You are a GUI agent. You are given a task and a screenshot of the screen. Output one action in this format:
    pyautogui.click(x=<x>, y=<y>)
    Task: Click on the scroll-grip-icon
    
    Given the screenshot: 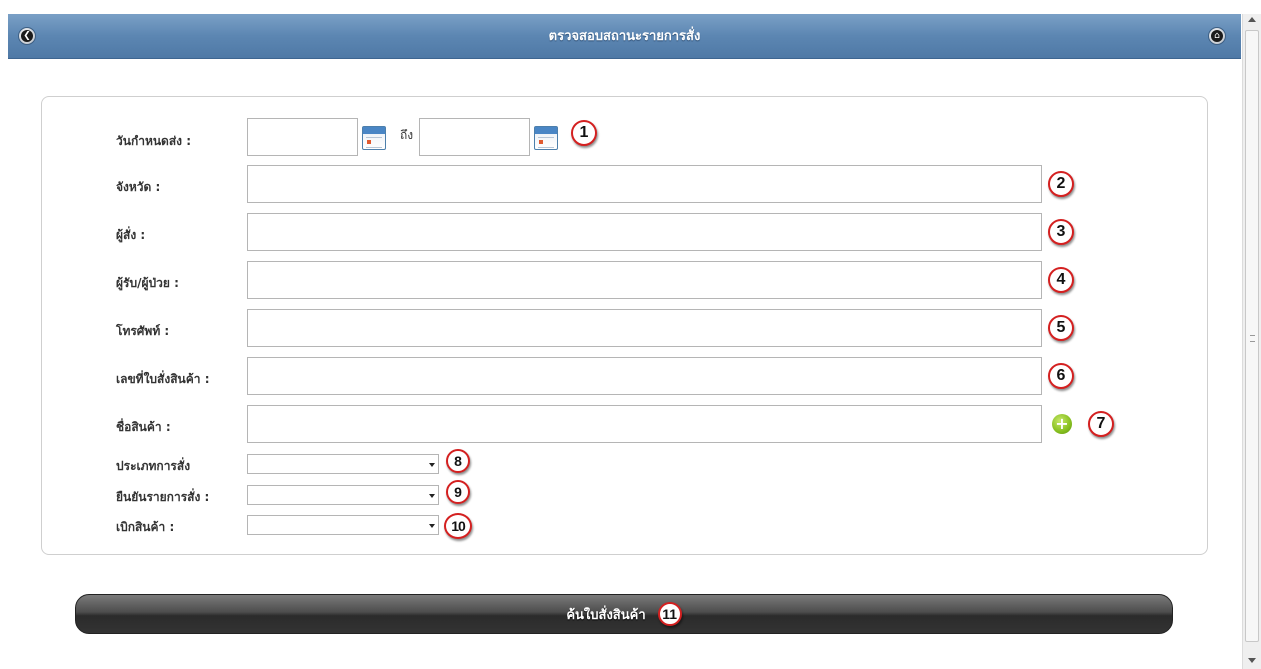 What is the action you would take?
    pyautogui.click(x=1252, y=338)
    